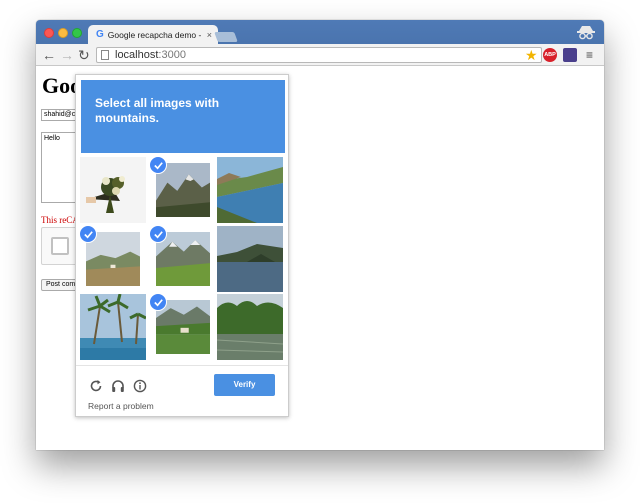  I want to click on reload-challenge-icon, so click(96, 386).